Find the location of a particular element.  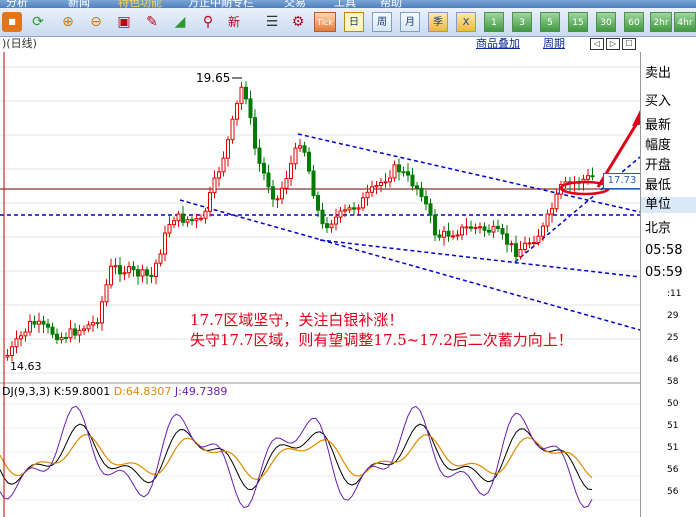

minute-3-button: 3 is located at coordinates (522, 22).